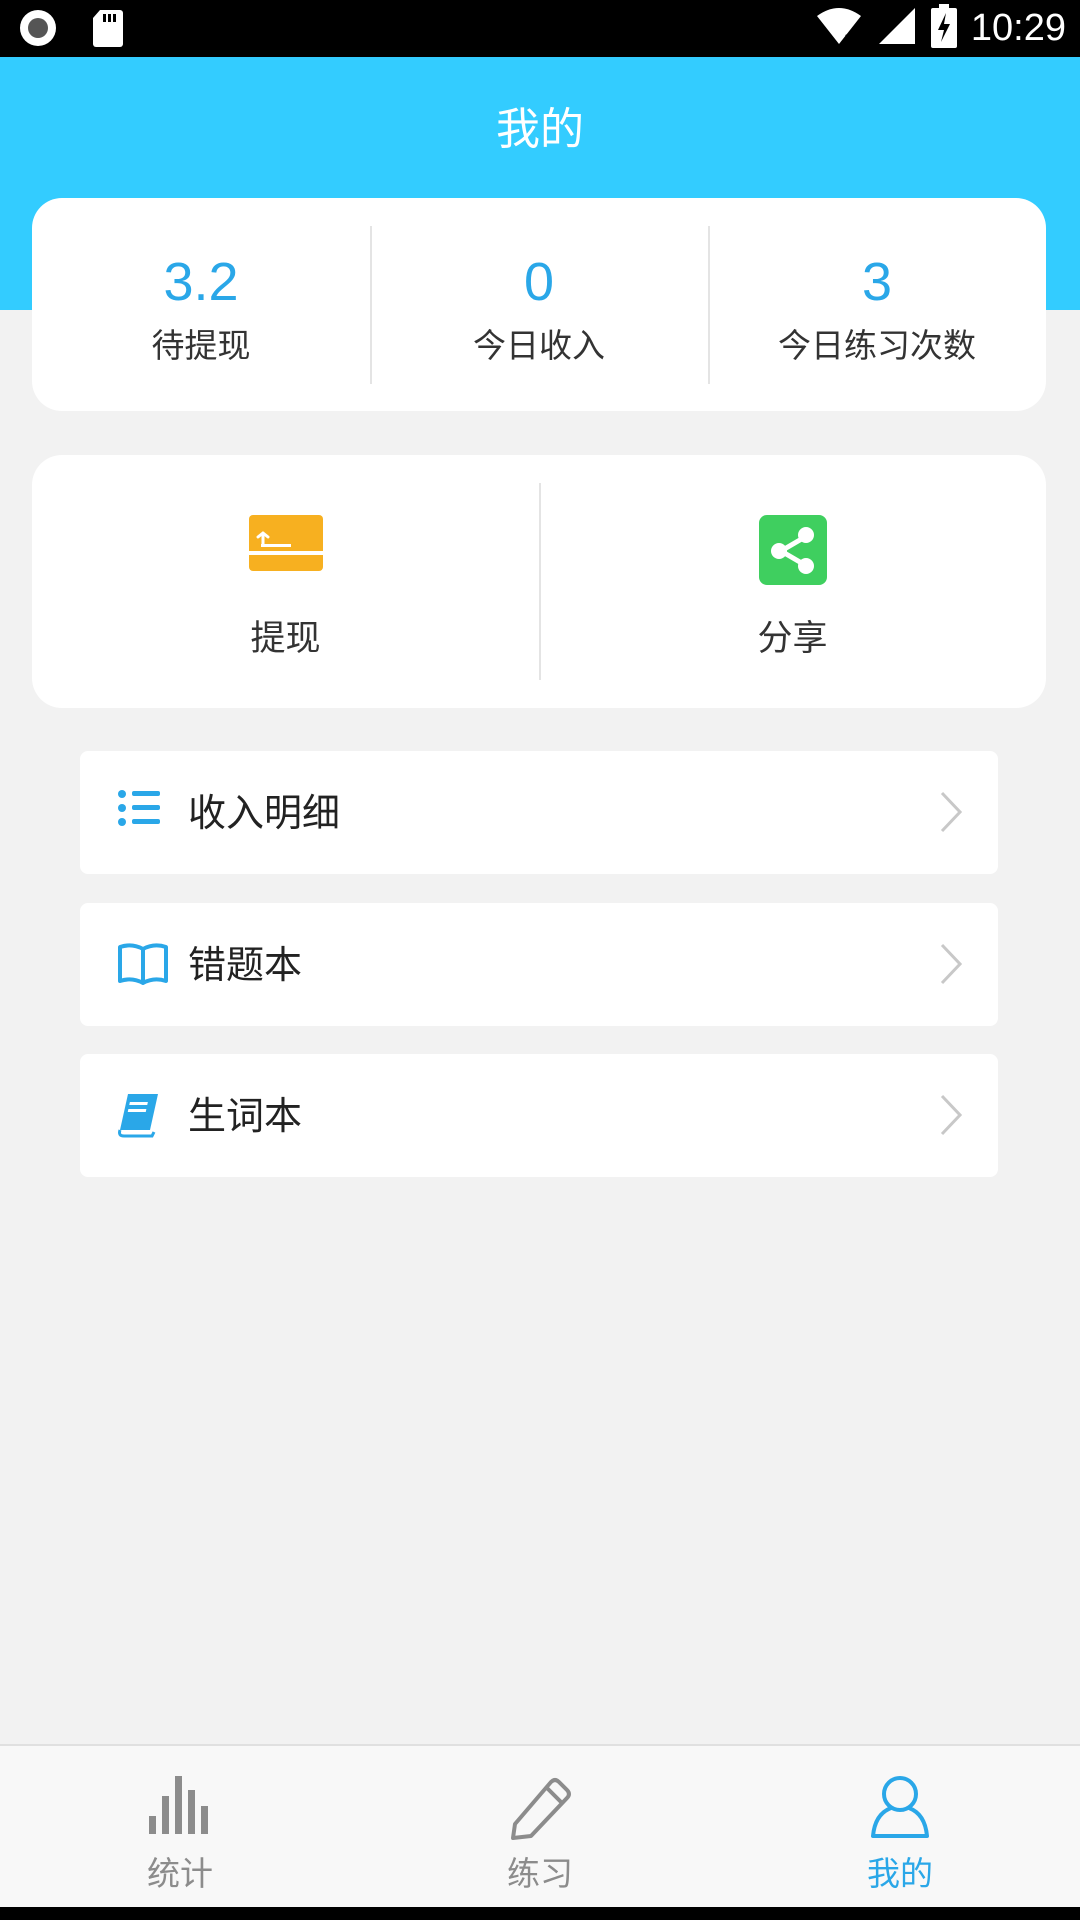 The image size is (1080, 1920). What do you see at coordinates (141, 812) in the screenshot?
I see `list-icon` at bounding box center [141, 812].